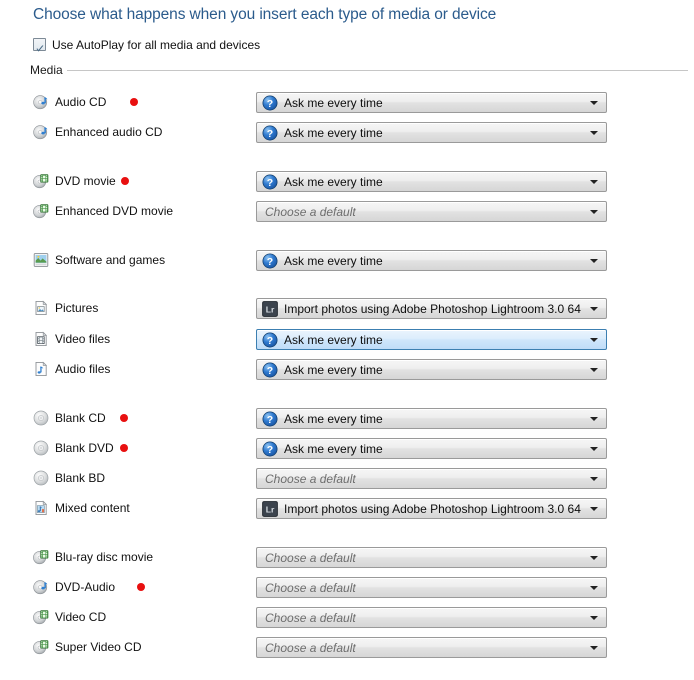 The width and height of the screenshot is (694, 680). What do you see at coordinates (83, 369) in the screenshot?
I see `media-type-label: Audio files` at bounding box center [83, 369].